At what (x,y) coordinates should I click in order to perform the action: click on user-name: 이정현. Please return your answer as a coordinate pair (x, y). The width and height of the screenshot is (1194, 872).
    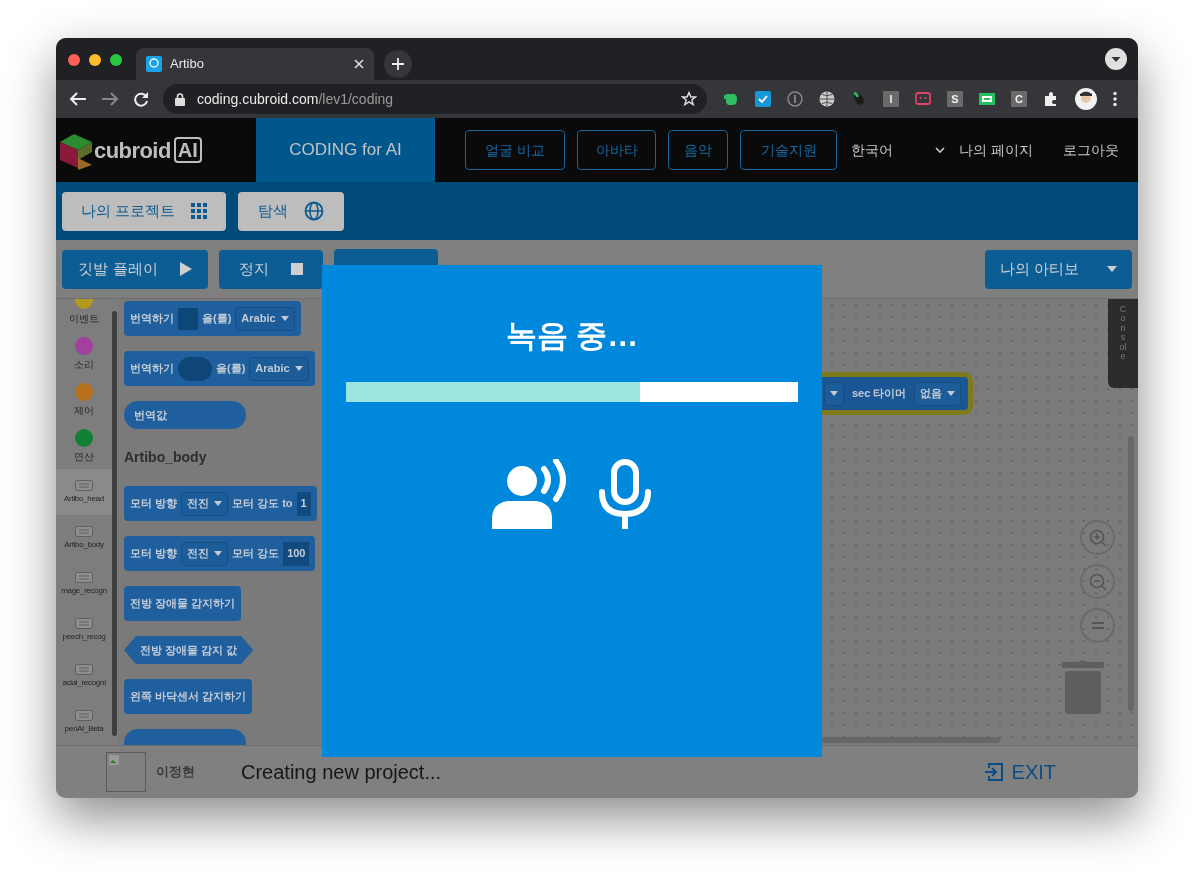
    Looking at the image, I should click on (175, 772).